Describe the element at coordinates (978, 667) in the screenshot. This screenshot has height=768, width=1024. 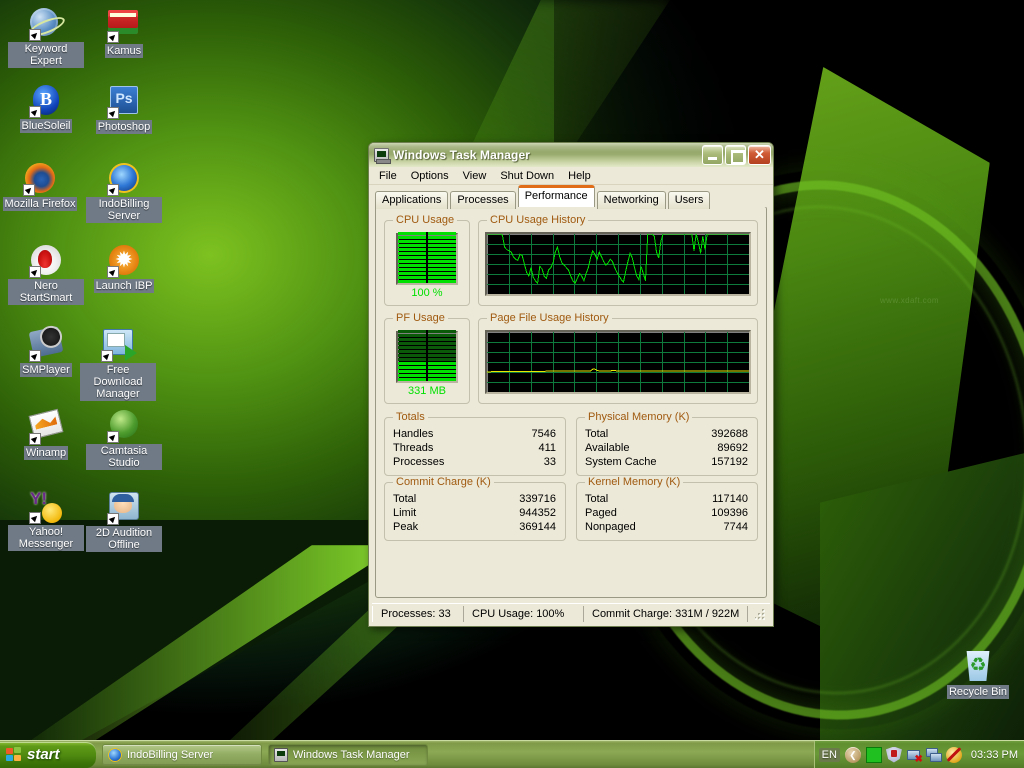
I see `recycle-bin-icon` at that location.